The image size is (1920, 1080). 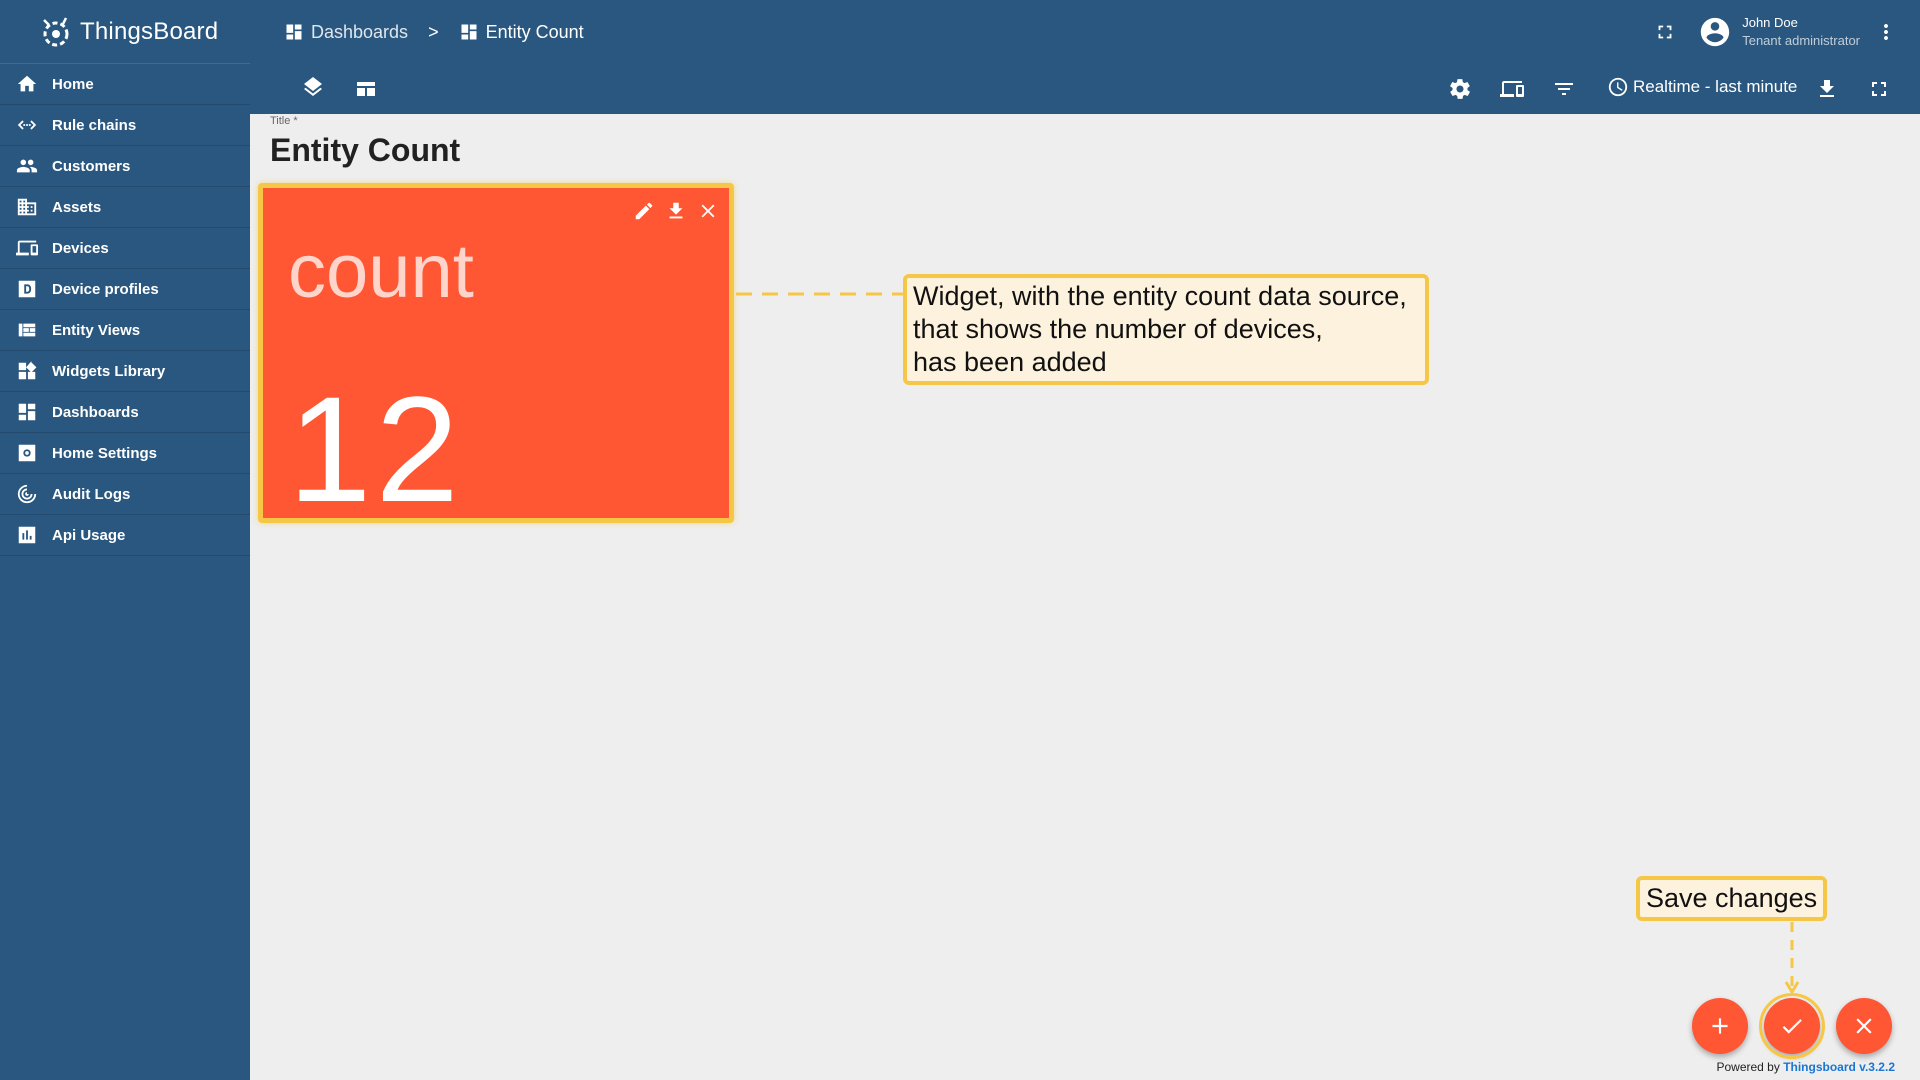 What do you see at coordinates (89, 535) in the screenshot?
I see `sidebar-item-label: Api Usage` at bounding box center [89, 535].